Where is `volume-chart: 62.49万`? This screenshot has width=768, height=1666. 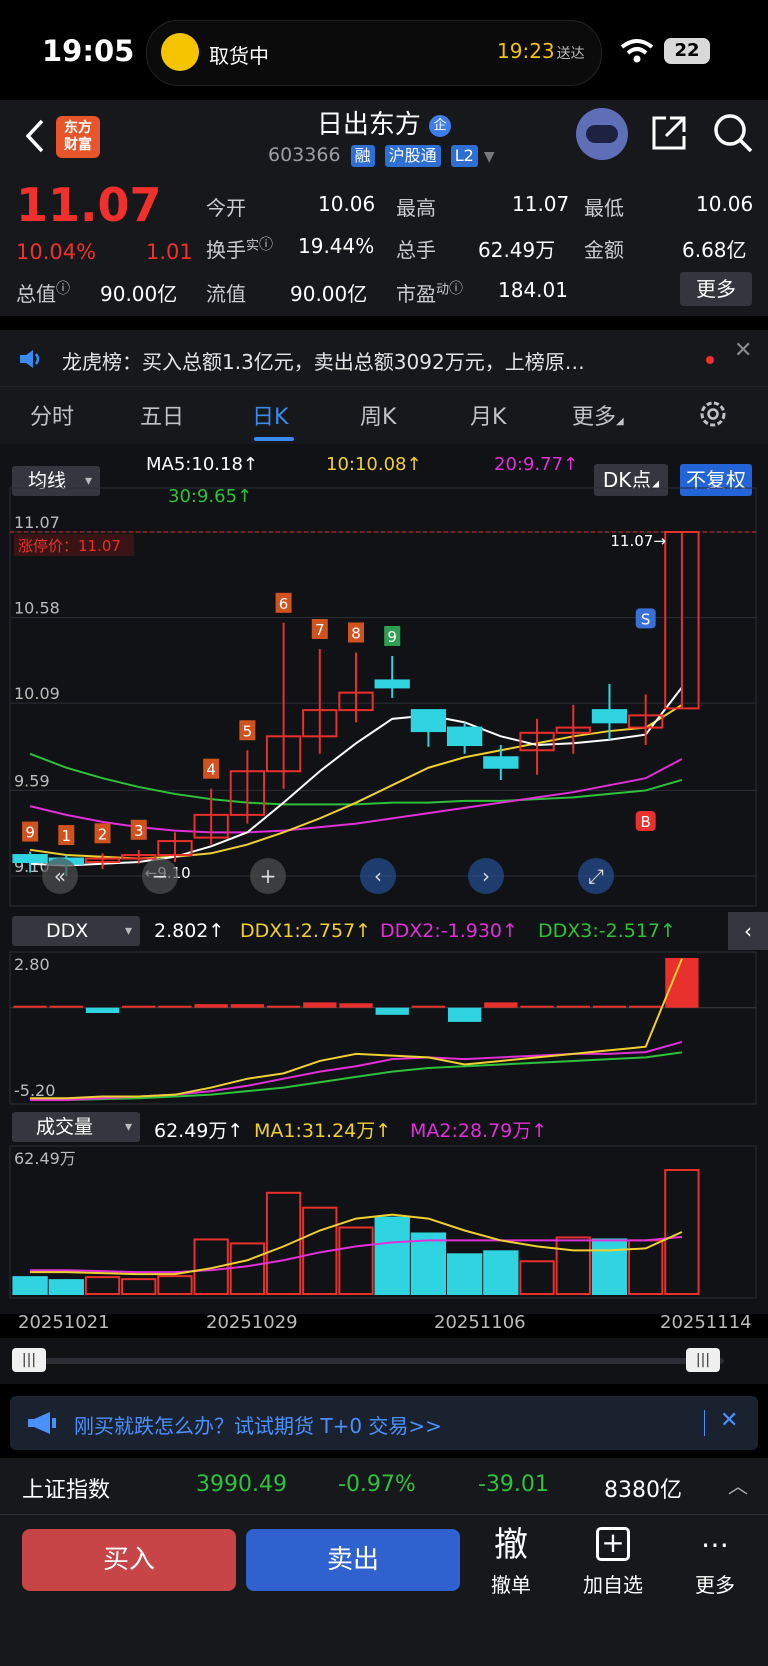
volume-chart: 62.49万 is located at coordinates (384, 1222).